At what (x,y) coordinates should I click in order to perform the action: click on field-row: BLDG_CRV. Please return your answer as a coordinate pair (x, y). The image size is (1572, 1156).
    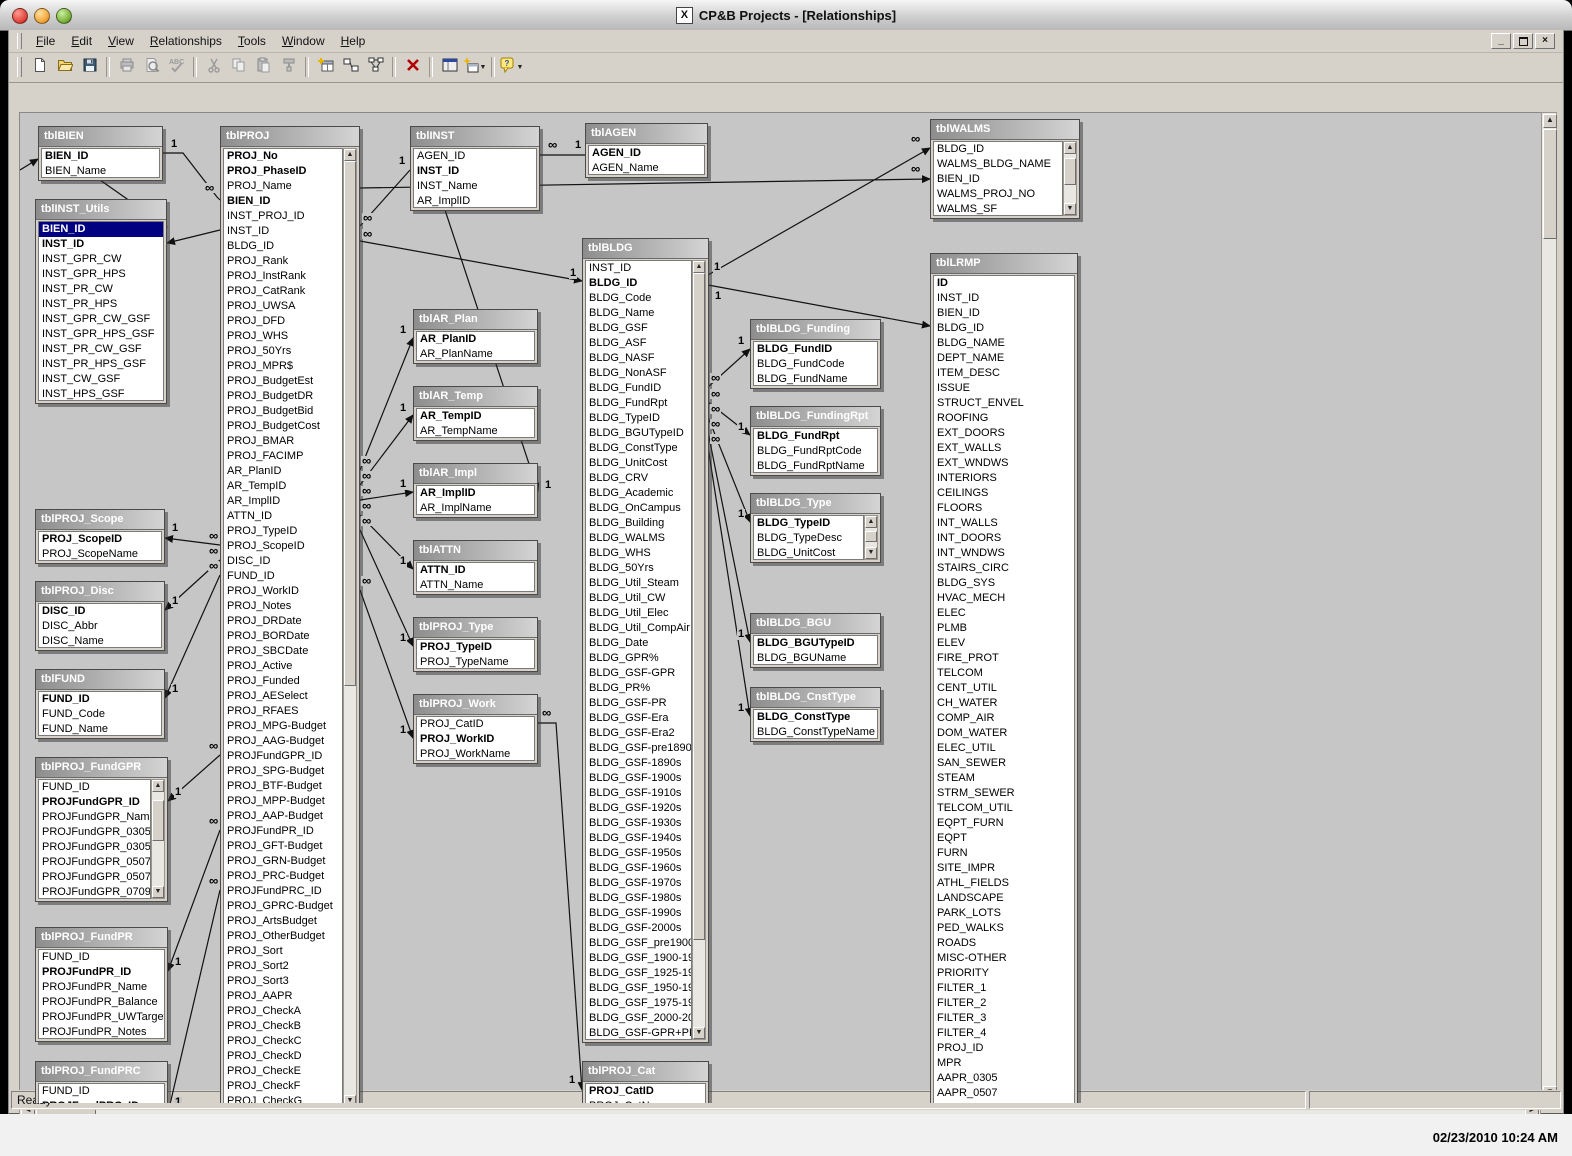
    Looking at the image, I should click on (638, 478).